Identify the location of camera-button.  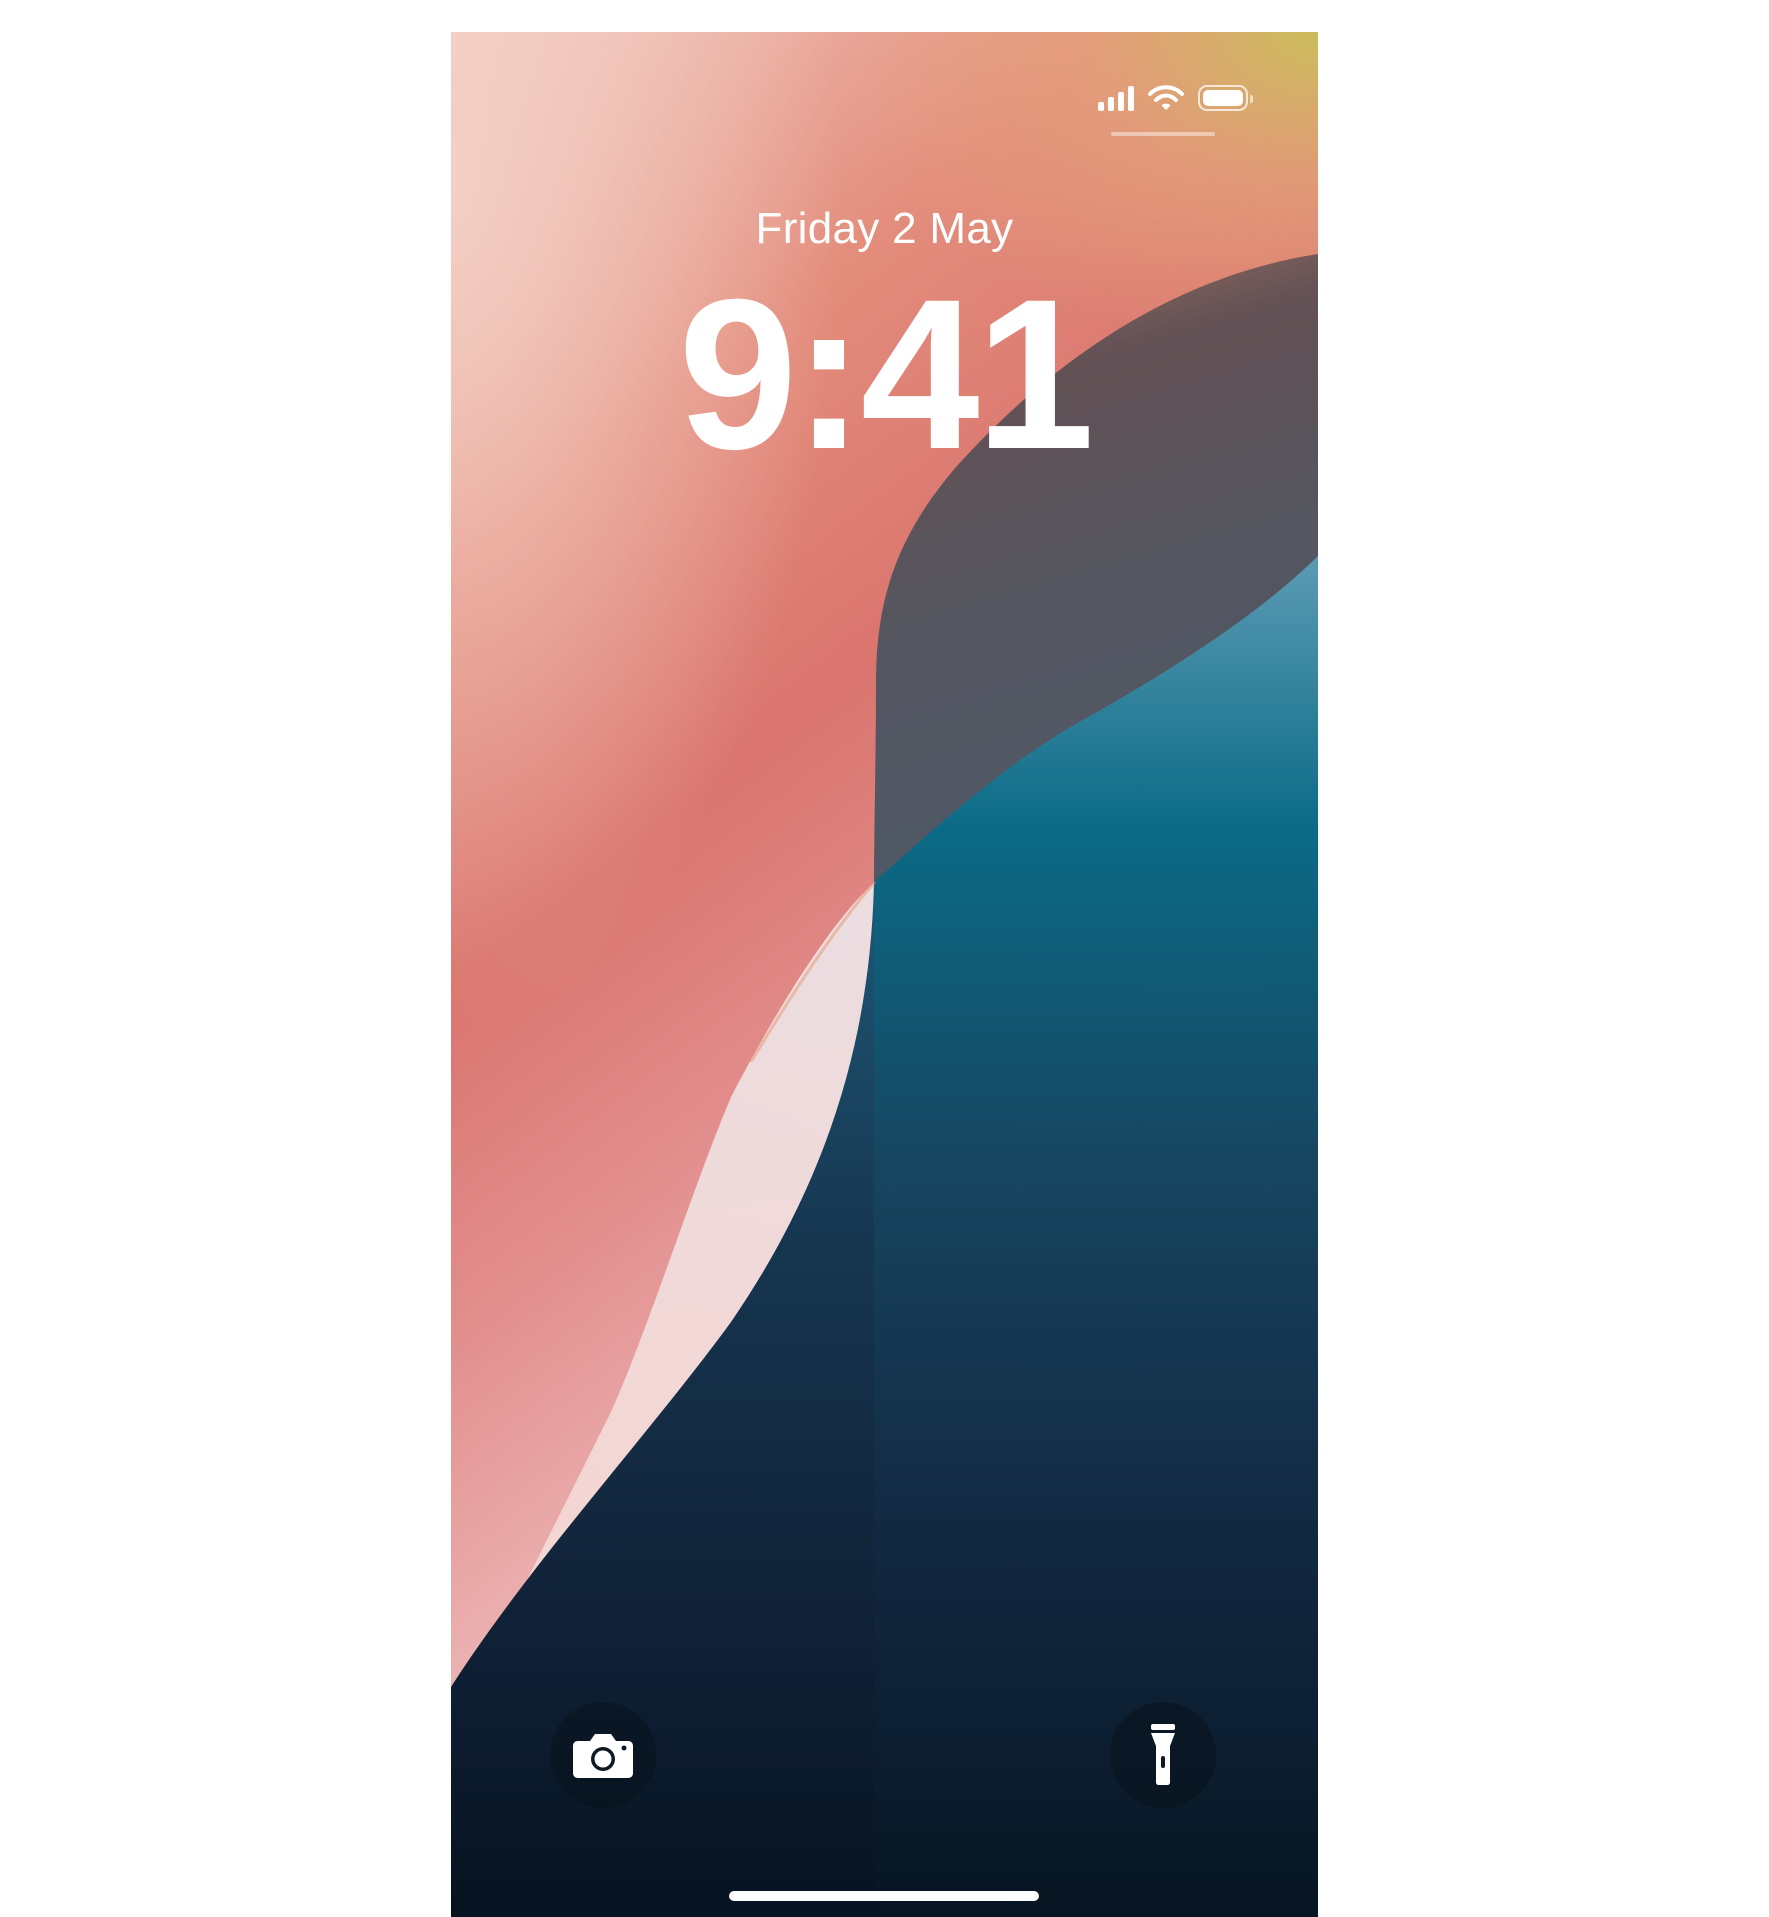
(603, 1755).